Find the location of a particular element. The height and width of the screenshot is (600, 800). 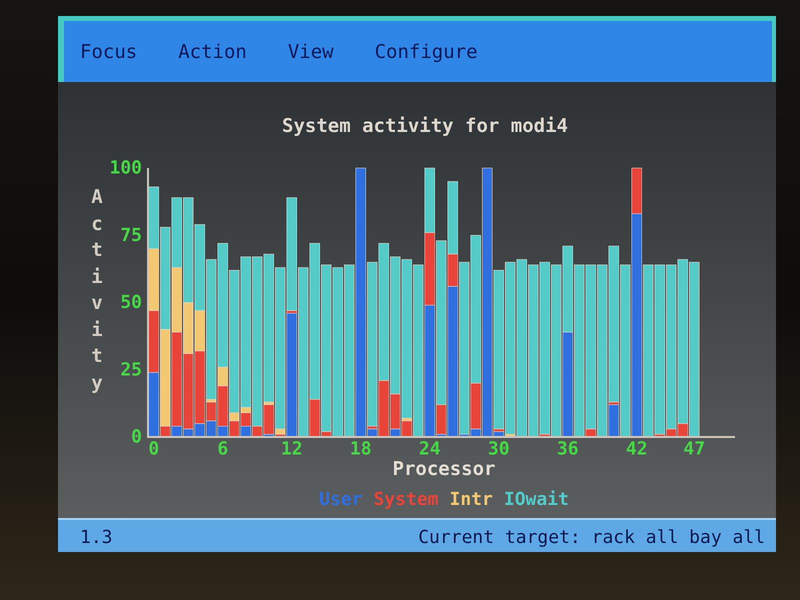

x-tick-label: 0 is located at coordinates (154, 449).